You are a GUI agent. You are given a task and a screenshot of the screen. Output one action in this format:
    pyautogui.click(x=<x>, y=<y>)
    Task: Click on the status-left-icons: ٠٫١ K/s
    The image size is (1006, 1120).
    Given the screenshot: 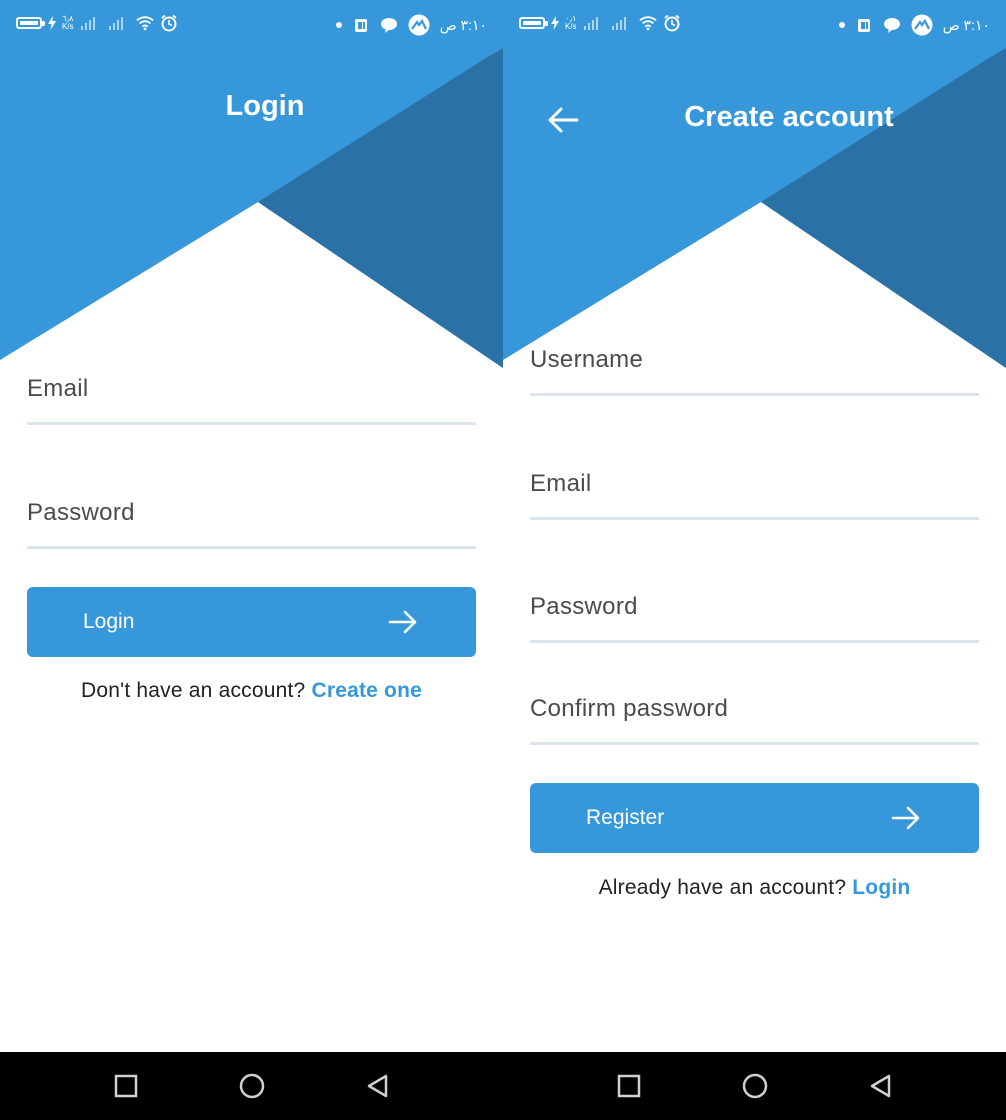 What is the action you would take?
    pyautogui.click(x=600, y=23)
    